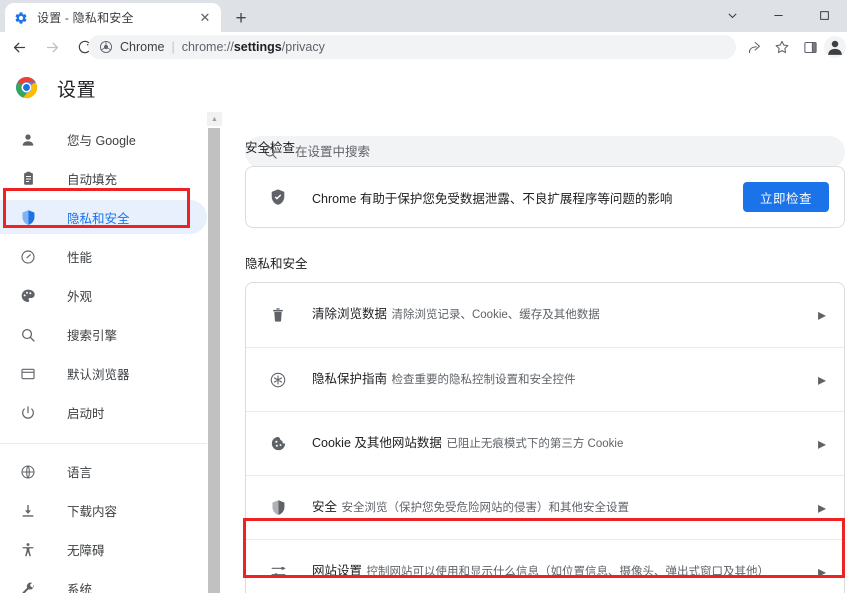 The width and height of the screenshot is (847, 593). What do you see at coordinates (80, 588) in the screenshot?
I see `sidebar-item-label: 系统` at bounding box center [80, 588].